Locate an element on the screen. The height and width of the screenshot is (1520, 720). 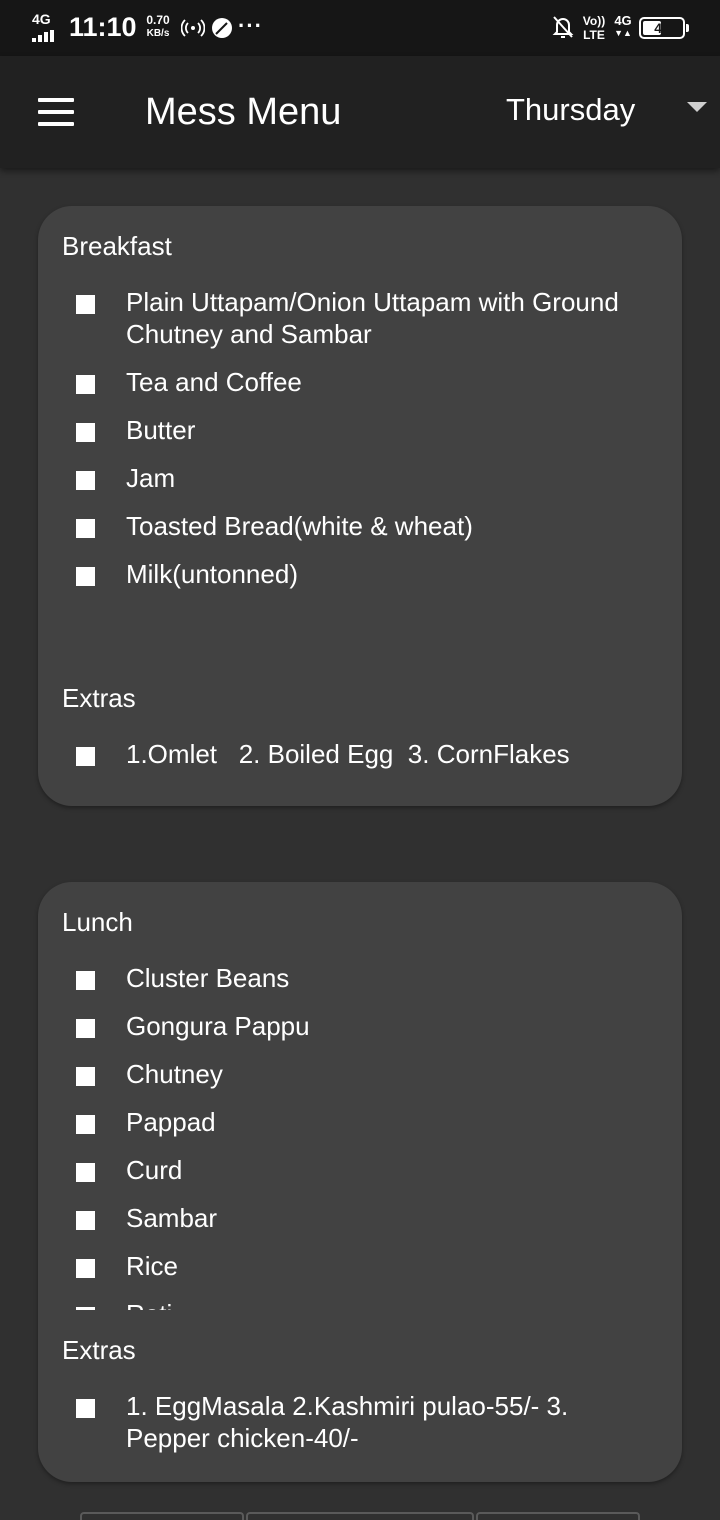
leaf-icon is located at coordinates (222, 28).